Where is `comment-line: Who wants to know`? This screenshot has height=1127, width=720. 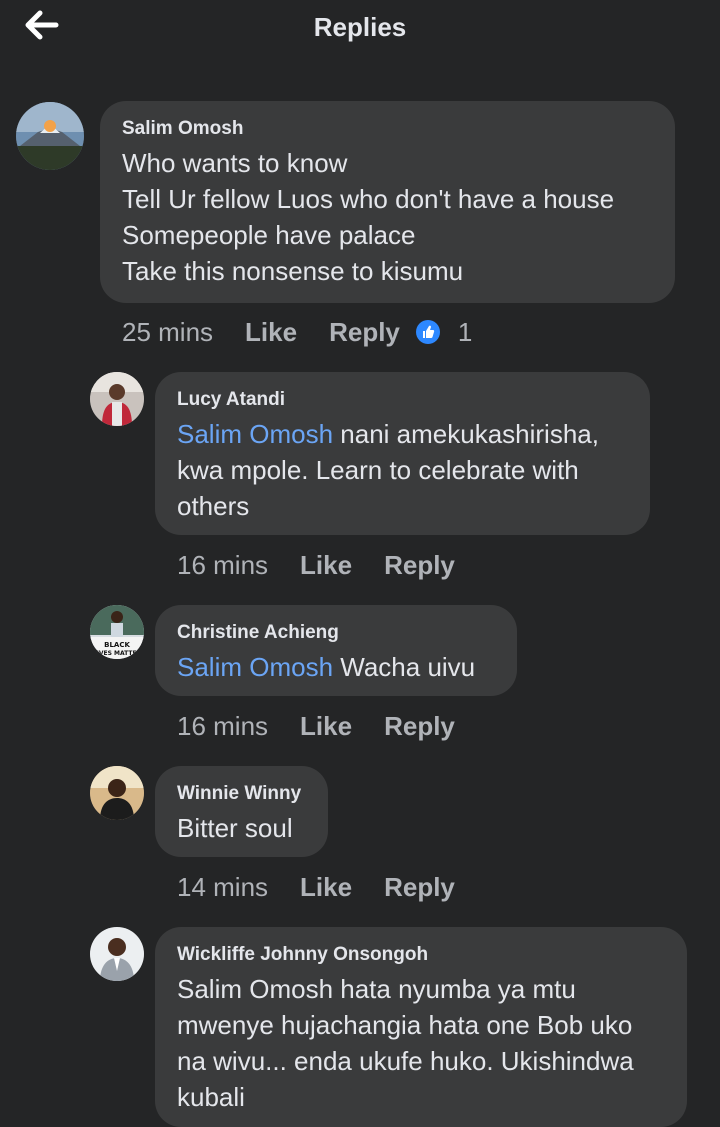
comment-line: Who wants to know is located at coordinates (235, 163).